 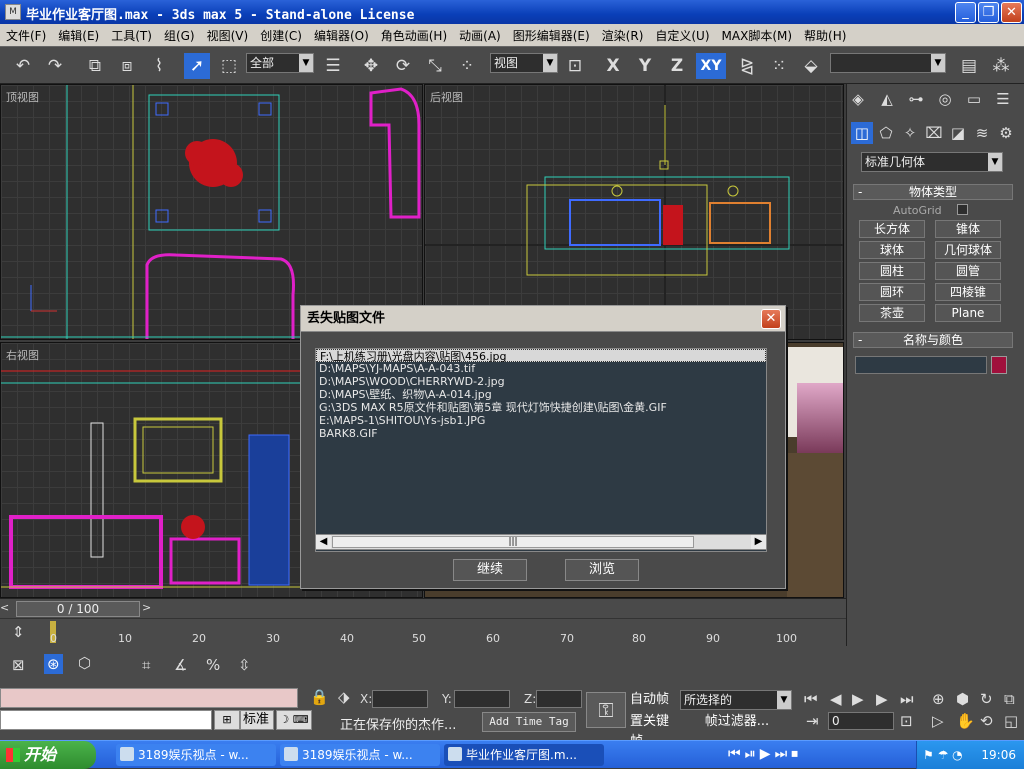 What do you see at coordinates (159, 66) in the screenshot?
I see `bind-spacewarp-icon: ⌇` at bounding box center [159, 66].